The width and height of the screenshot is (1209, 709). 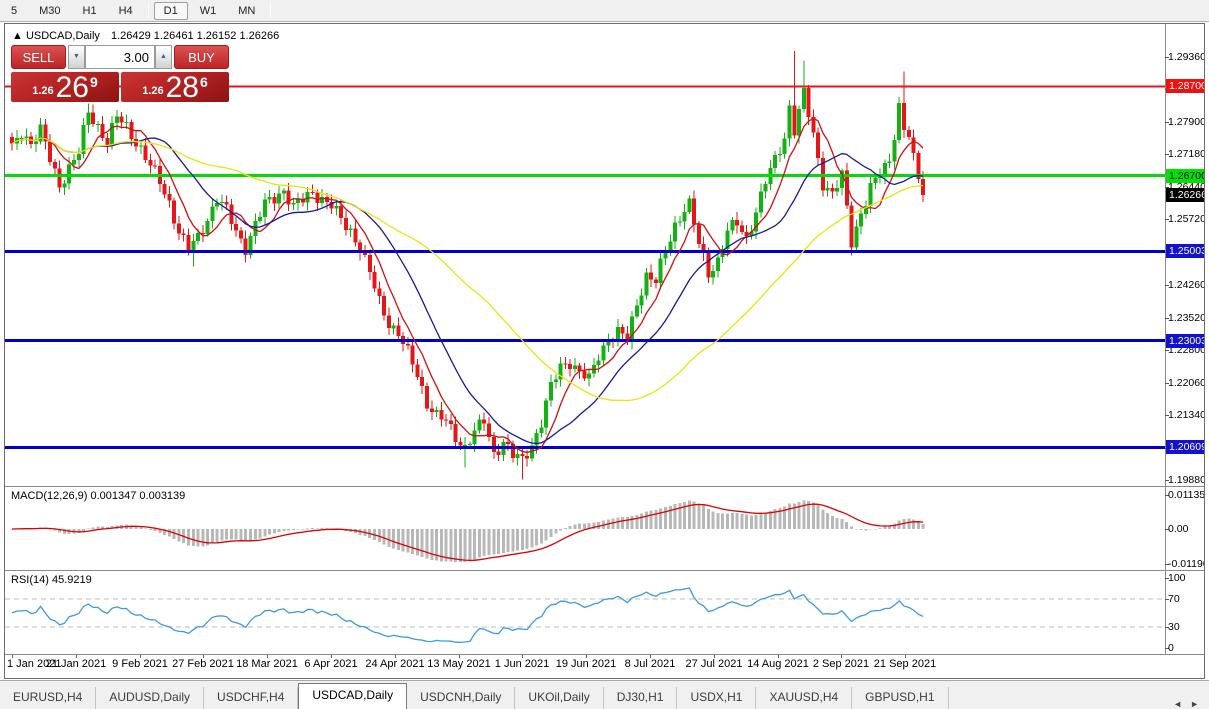 What do you see at coordinates (1177, 704) in the screenshot?
I see `scroll-tabs-left-icon: ◄` at bounding box center [1177, 704].